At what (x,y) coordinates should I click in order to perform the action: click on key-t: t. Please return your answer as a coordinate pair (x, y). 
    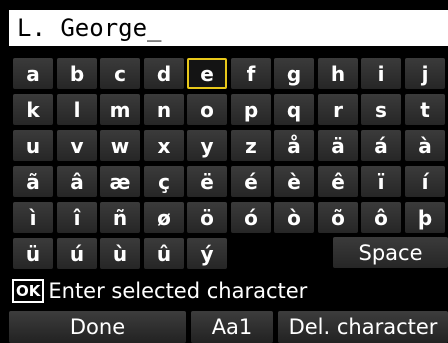
    Looking at the image, I should click on (425, 109).